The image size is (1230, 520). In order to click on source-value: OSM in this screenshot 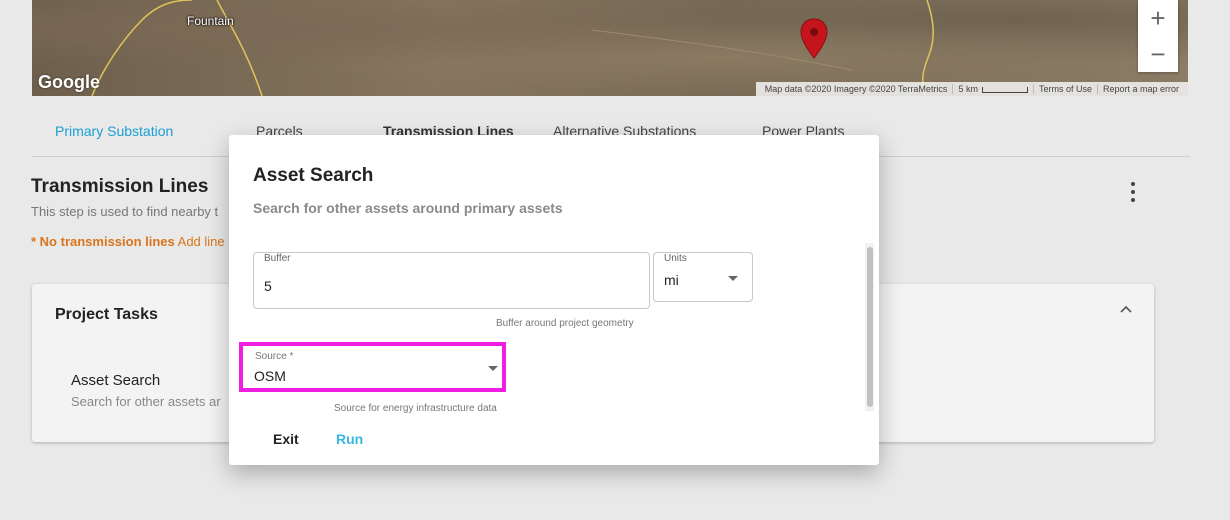, I will do `click(270, 376)`.